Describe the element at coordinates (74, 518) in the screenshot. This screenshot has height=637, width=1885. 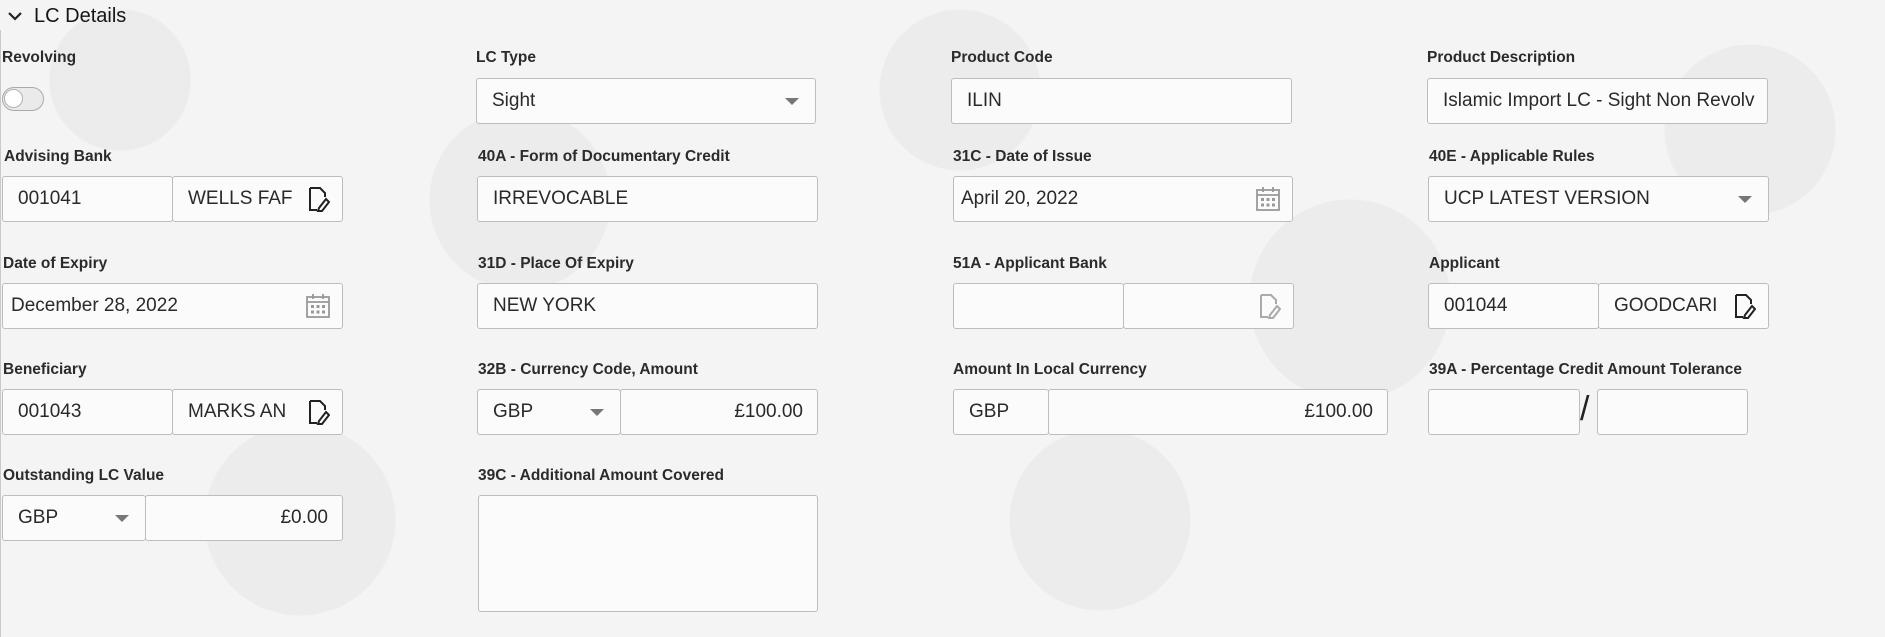
I see `outstanding-currency-select: GBP` at that location.